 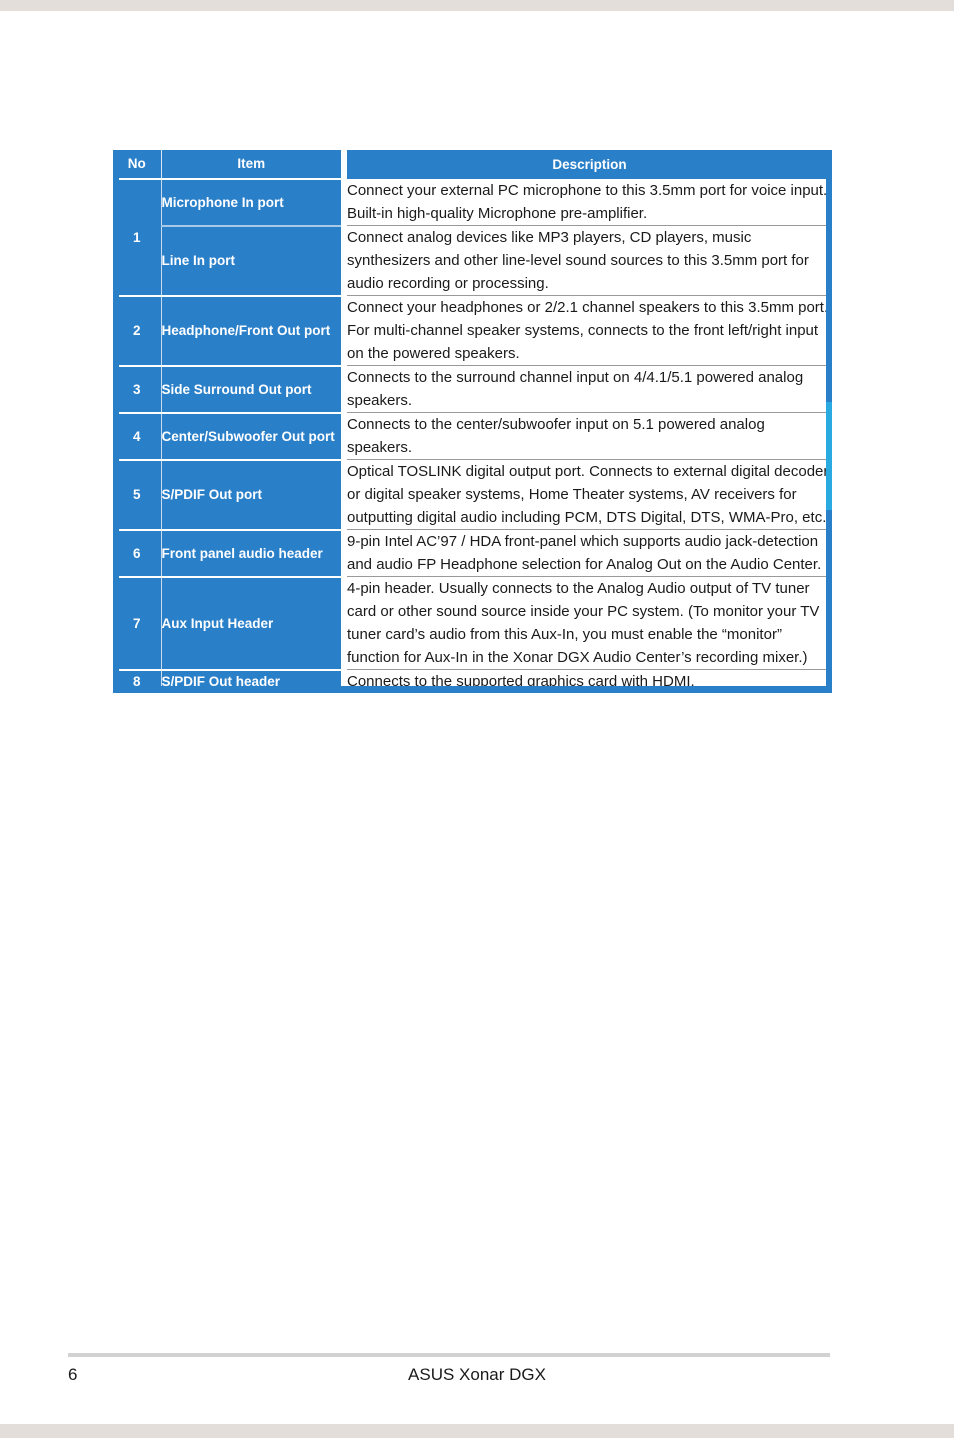 I want to click on page-edge-tab-marker, so click(x=829, y=456).